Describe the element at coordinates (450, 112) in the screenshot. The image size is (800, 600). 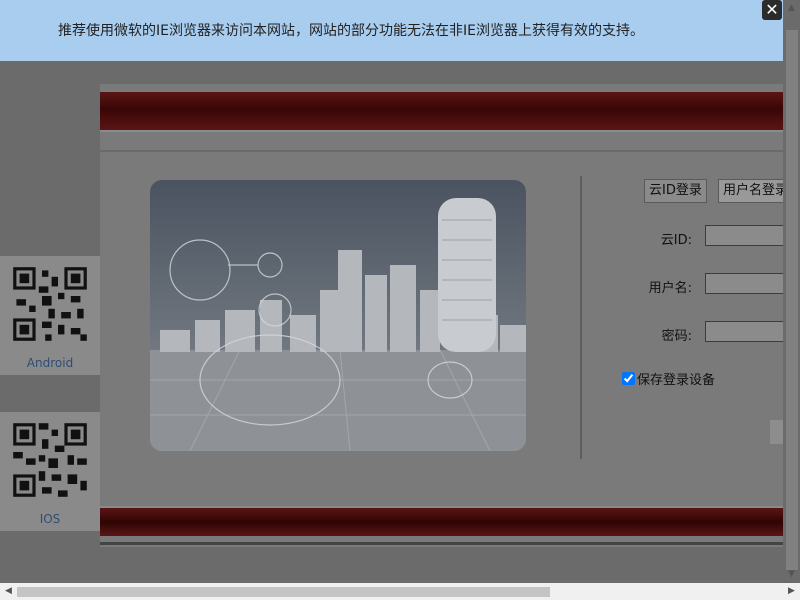
I see `header-band` at that location.